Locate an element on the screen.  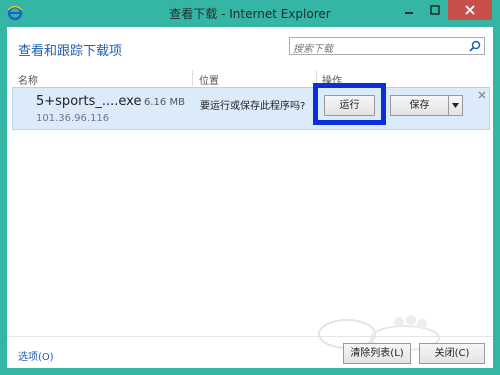
maximize-icon is located at coordinates (435, 10).